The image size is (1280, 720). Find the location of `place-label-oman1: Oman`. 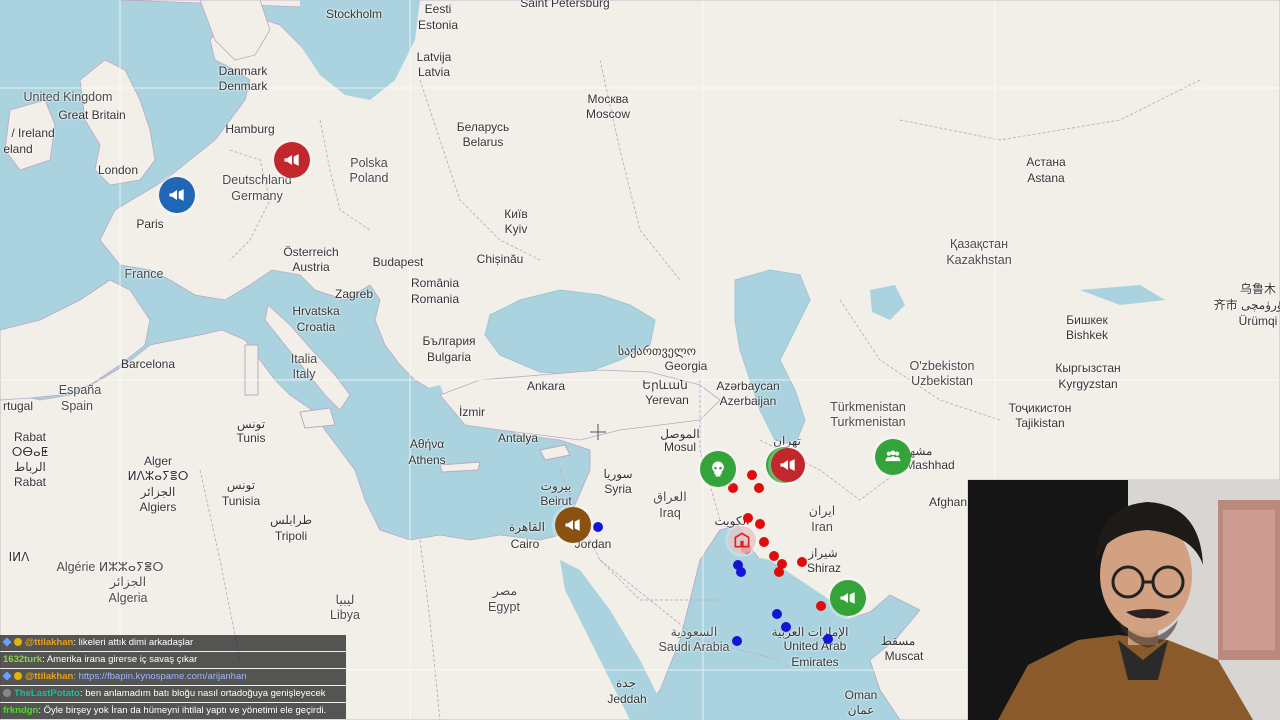

place-label-oman1: Oman is located at coordinates (861, 695).